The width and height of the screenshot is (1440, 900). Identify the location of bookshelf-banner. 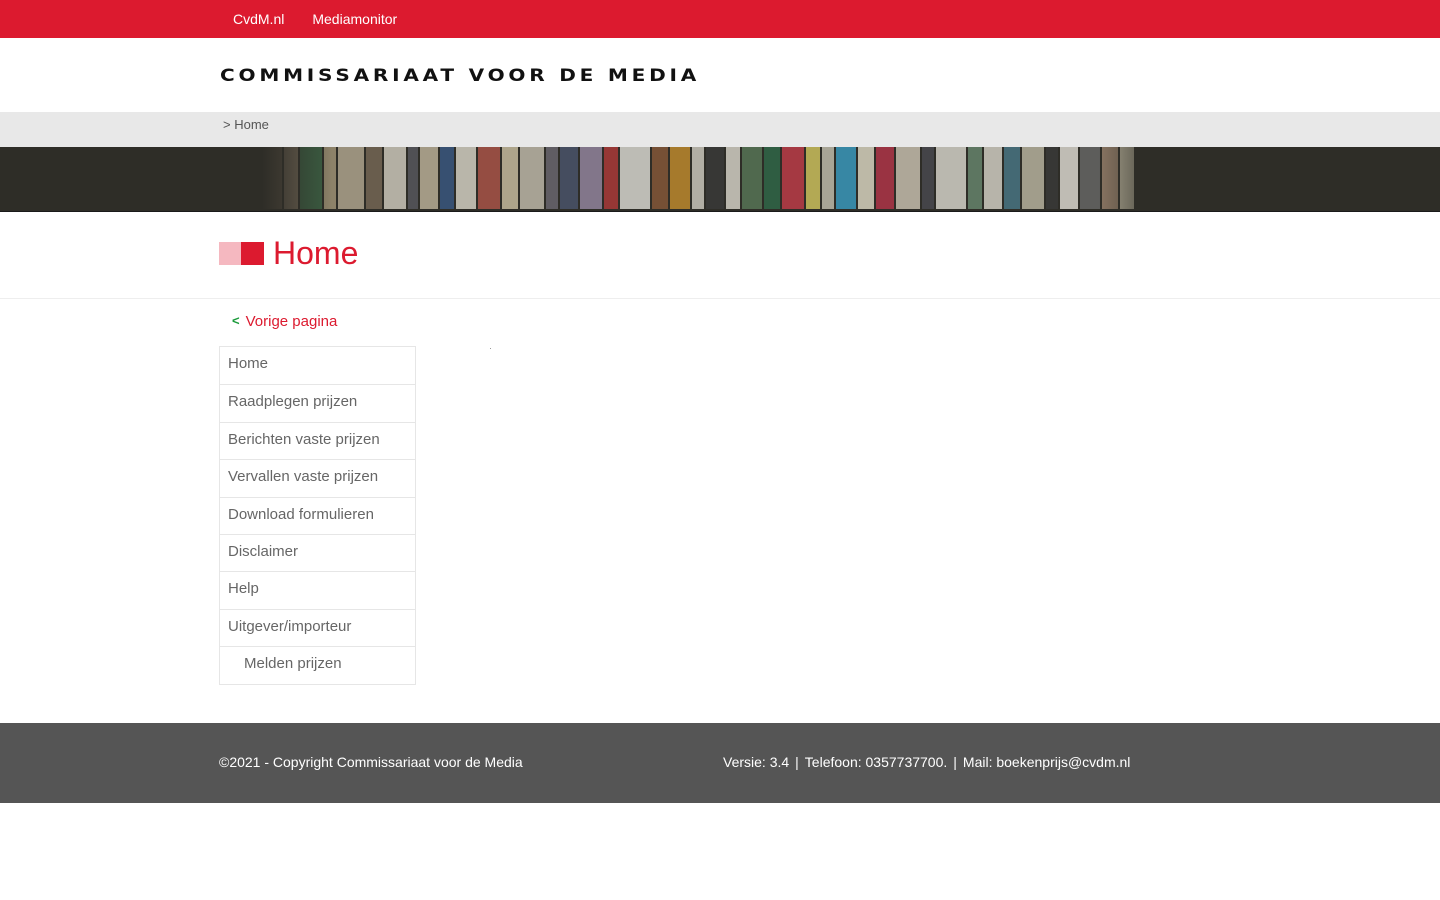
(720, 179).